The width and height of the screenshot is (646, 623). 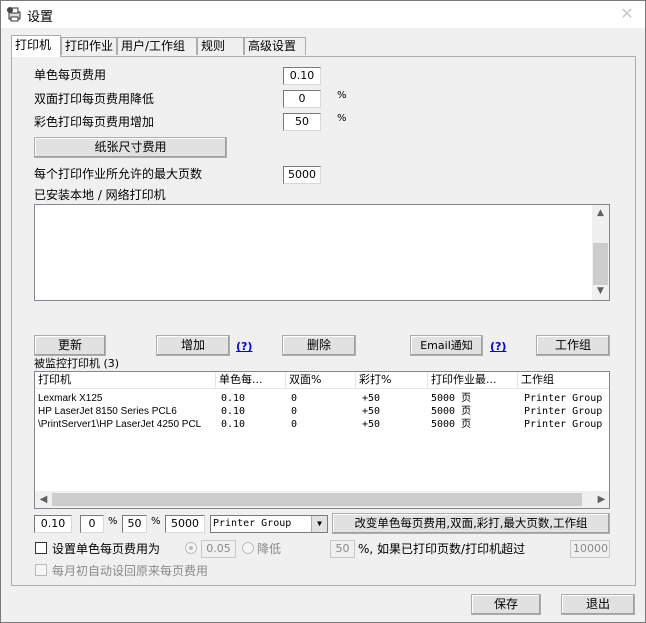 I want to click on printer-app-icon, so click(x=14, y=14).